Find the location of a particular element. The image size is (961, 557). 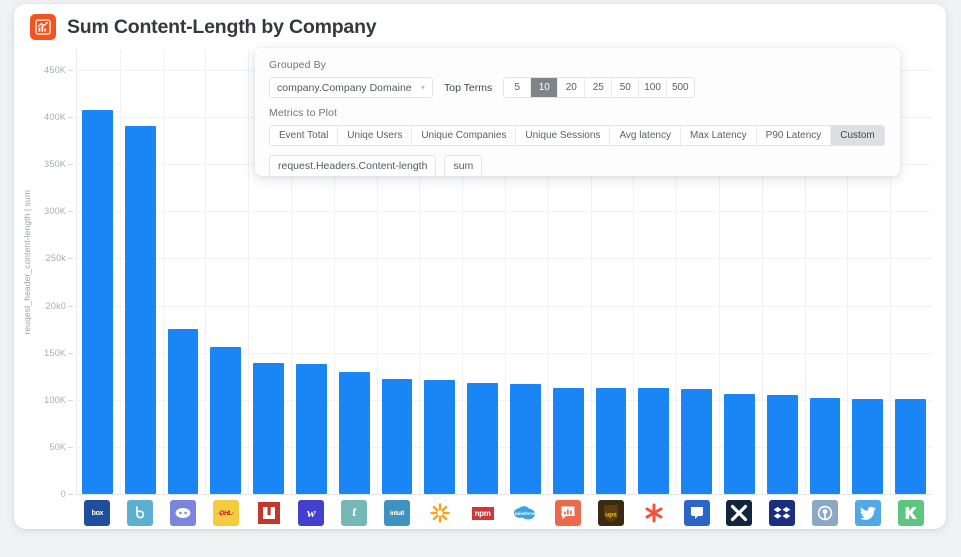

svg-text: ups is located at coordinates (611, 515).